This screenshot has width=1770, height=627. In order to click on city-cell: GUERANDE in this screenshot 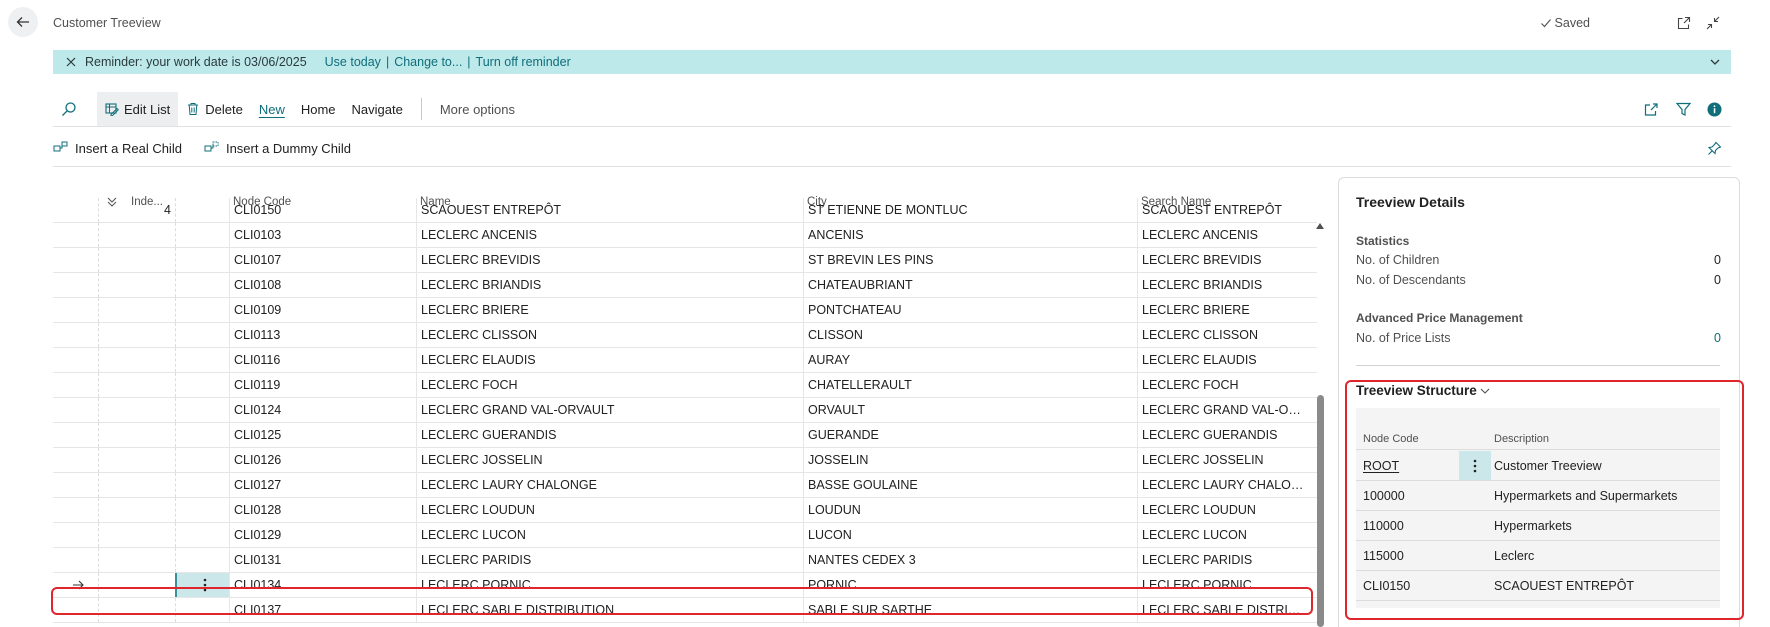, I will do `click(970, 435)`.